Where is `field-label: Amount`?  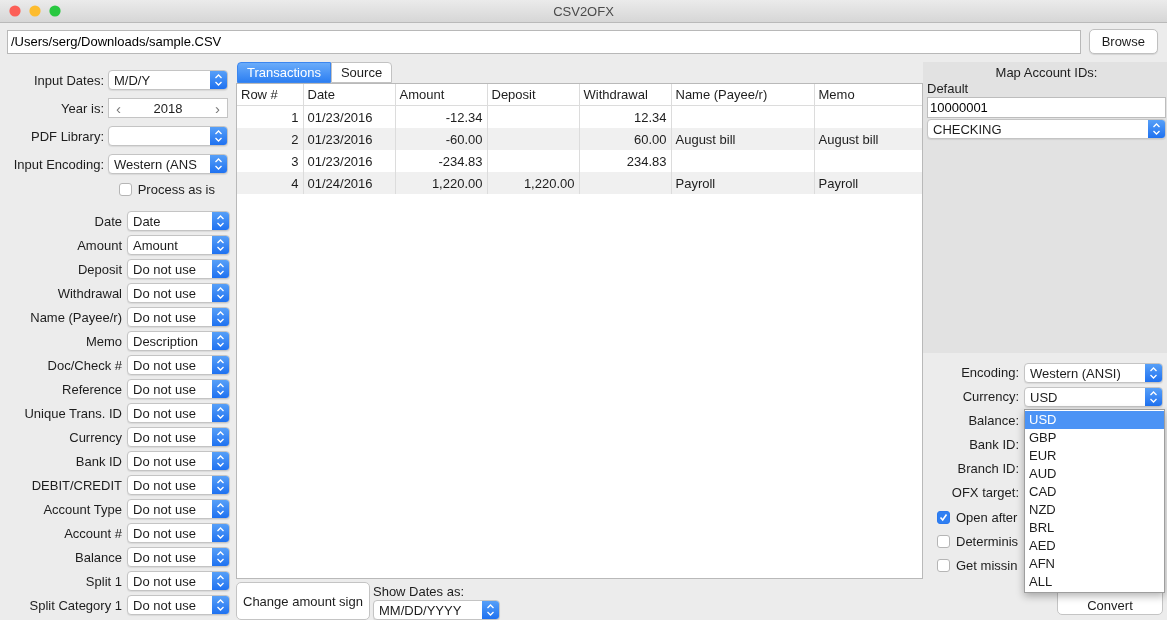
field-label: Amount is located at coordinates (99, 245).